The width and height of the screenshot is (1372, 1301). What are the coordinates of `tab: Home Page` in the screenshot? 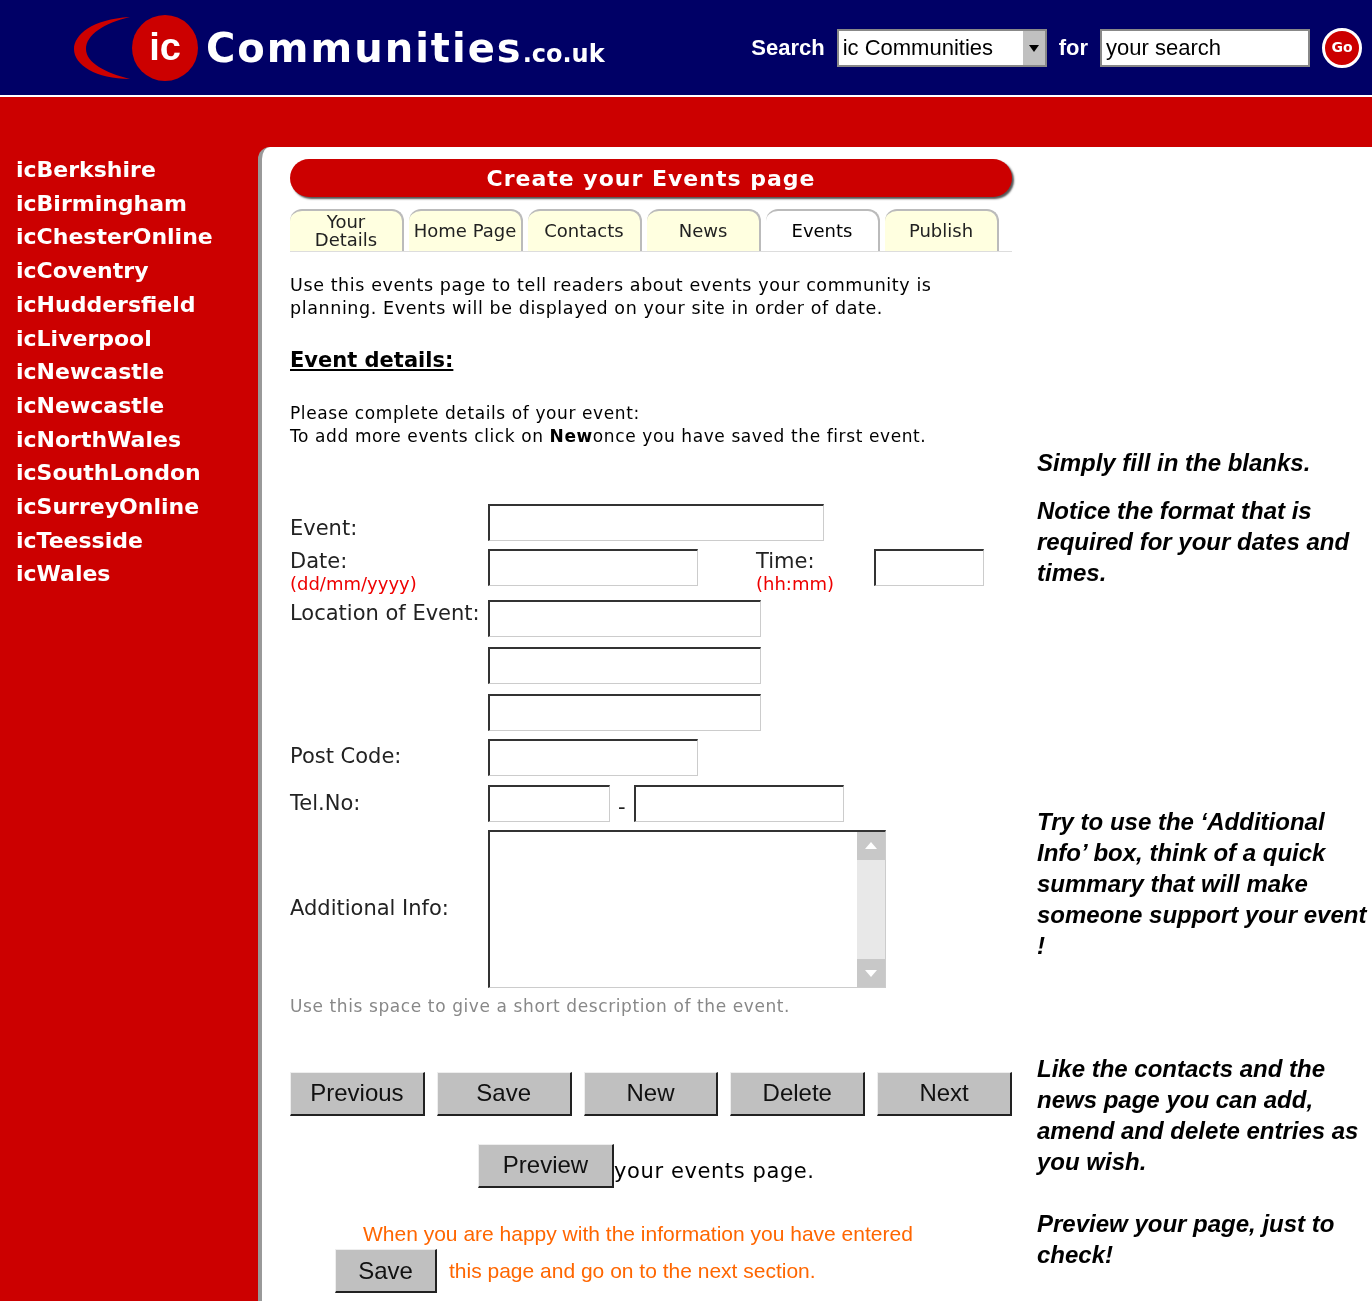 It's located at (466, 230).